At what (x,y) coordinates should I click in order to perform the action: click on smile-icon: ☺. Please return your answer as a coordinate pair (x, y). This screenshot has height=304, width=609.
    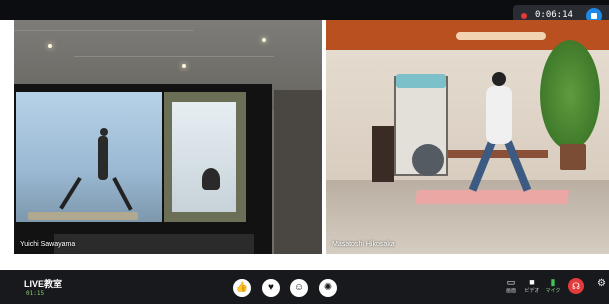
    Looking at the image, I should click on (299, 288).